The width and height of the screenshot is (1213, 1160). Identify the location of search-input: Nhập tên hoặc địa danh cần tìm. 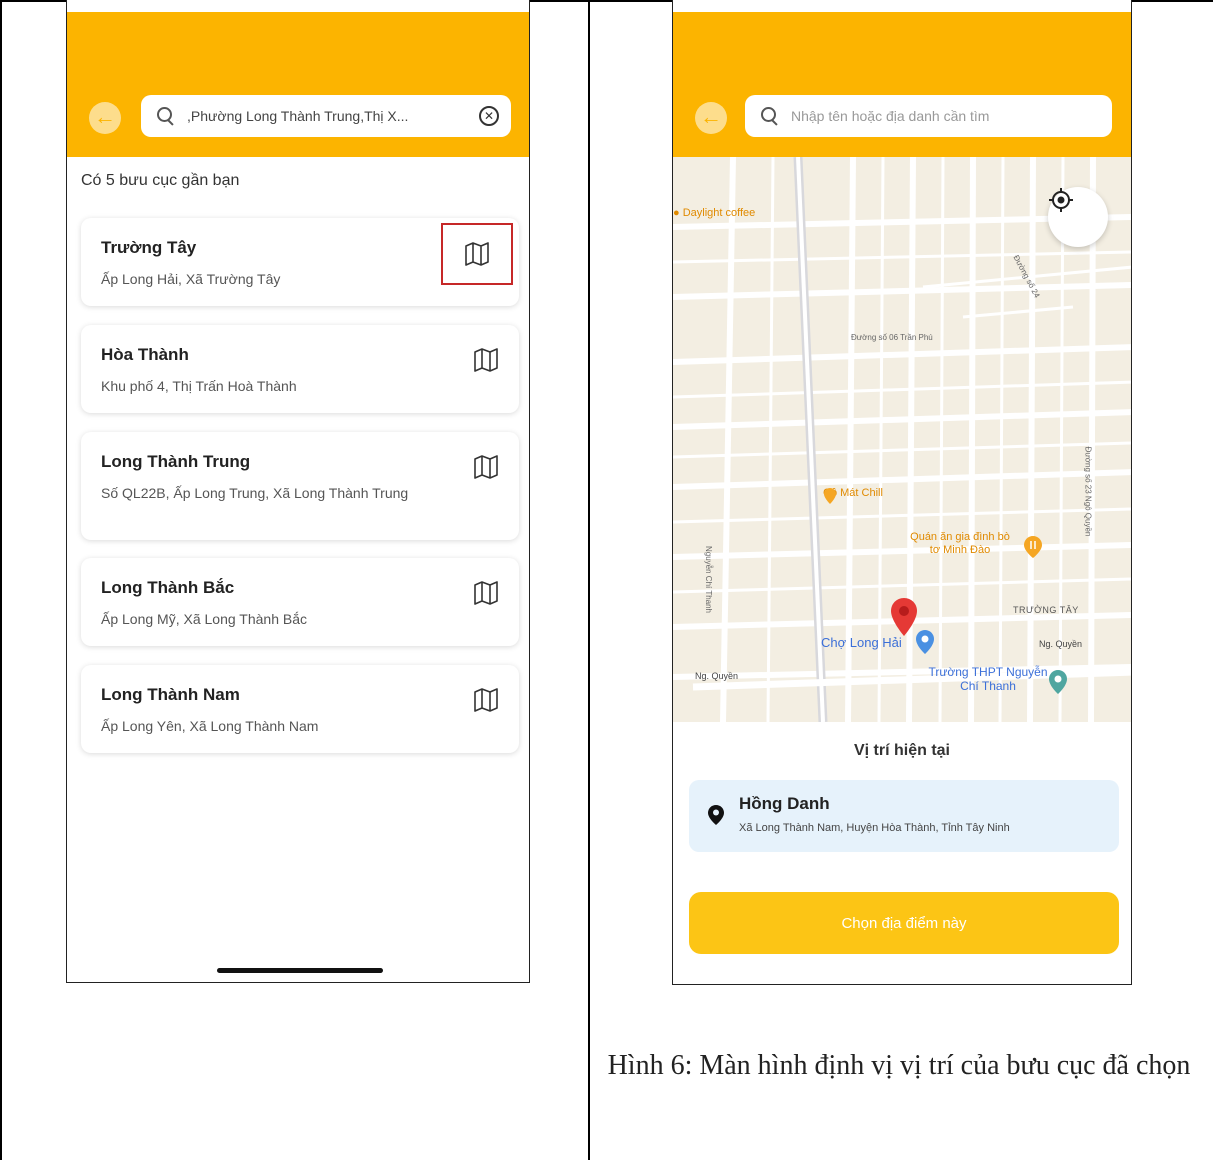
(945, 116).